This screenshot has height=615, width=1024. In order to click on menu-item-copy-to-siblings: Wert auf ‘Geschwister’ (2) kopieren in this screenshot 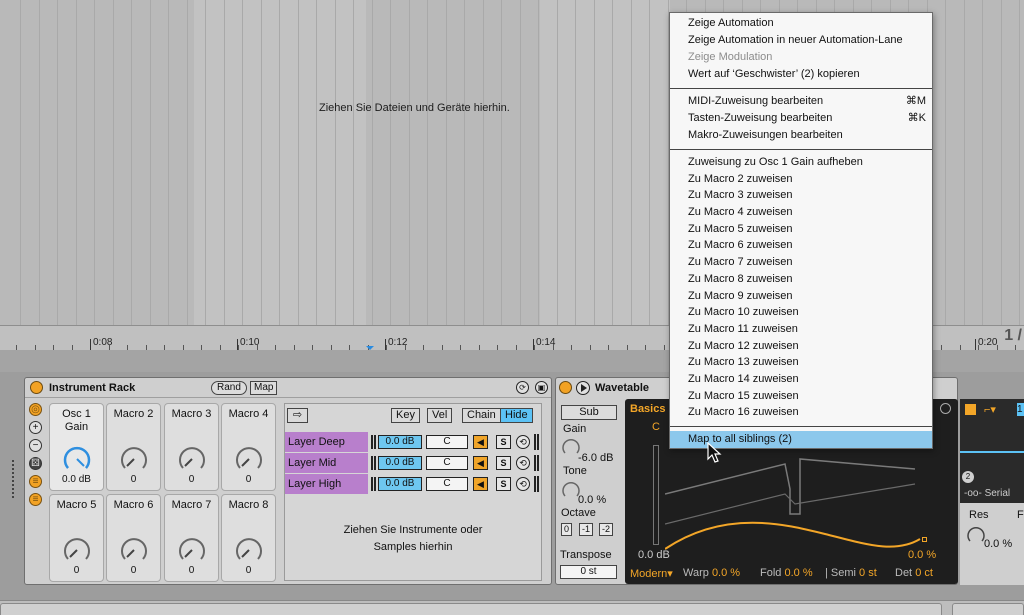, I will do `click(801, 74)`.